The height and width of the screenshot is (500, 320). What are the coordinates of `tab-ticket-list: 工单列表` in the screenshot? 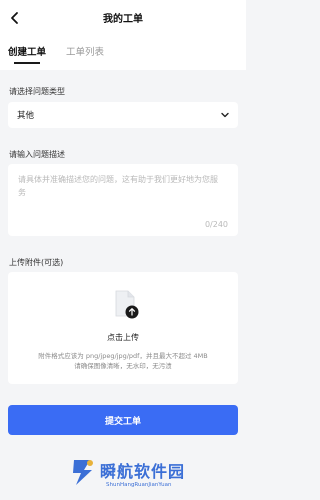 It's located at (85, 51).